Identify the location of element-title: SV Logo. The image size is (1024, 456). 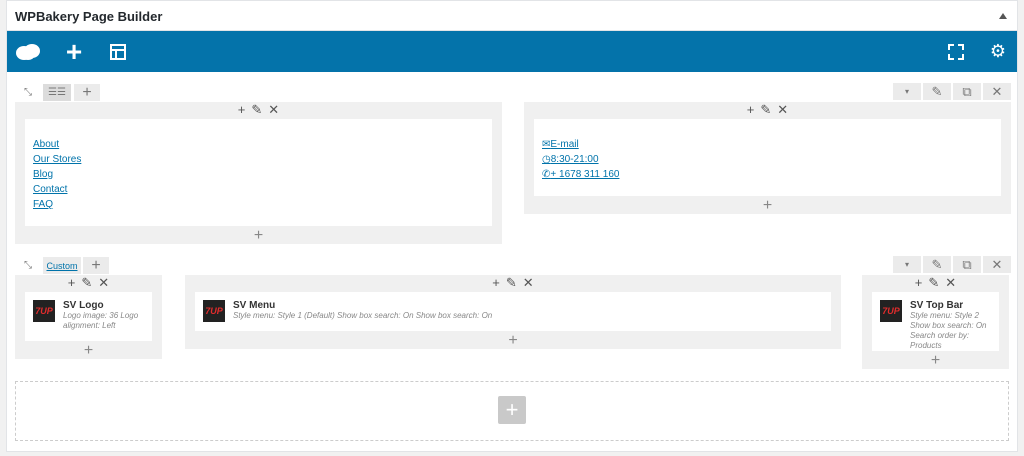
(83, 305).